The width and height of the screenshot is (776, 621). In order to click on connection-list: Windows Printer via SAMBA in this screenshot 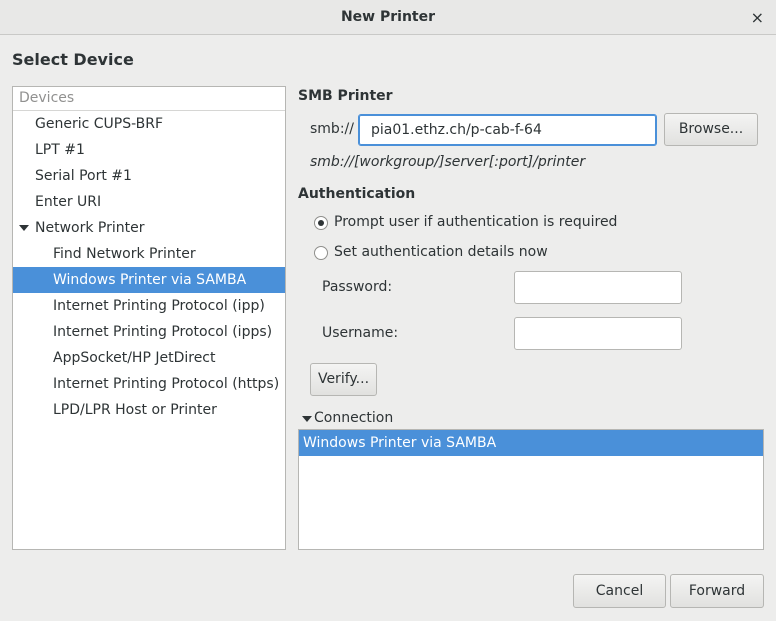, I will do `click(531, 489)`.